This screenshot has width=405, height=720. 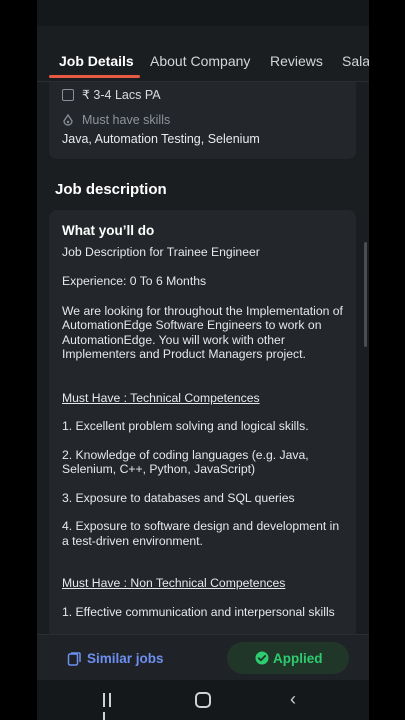 I want to click on tab-reviews: Reviews, so click(x=296, y=61).